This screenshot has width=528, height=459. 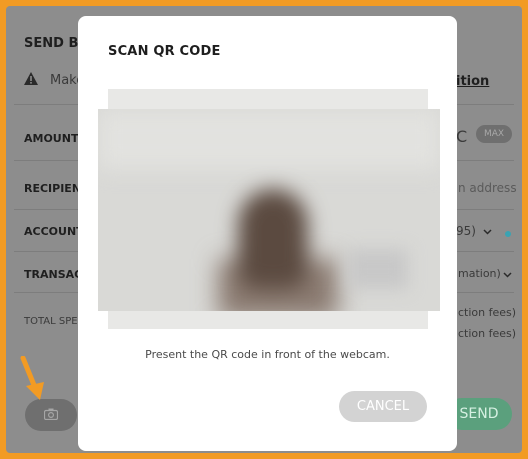 What do you see at coordinates (472, 81) in the screenshot?
I see `warning-link: ition` at bounding box center [472, 81].